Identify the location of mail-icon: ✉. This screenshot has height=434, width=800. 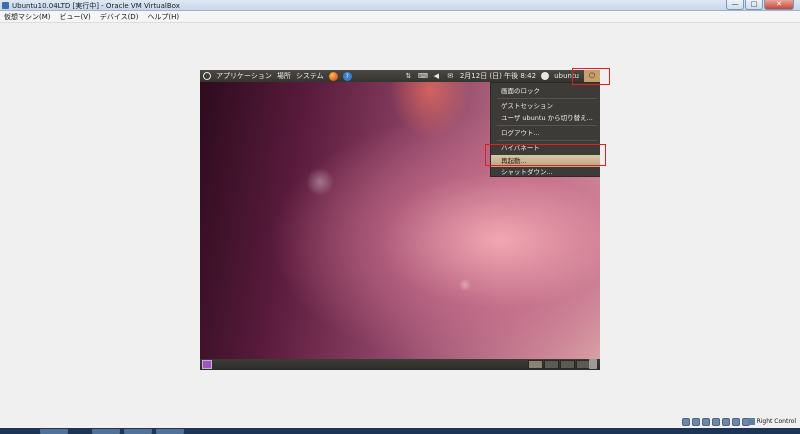
(450, 76).